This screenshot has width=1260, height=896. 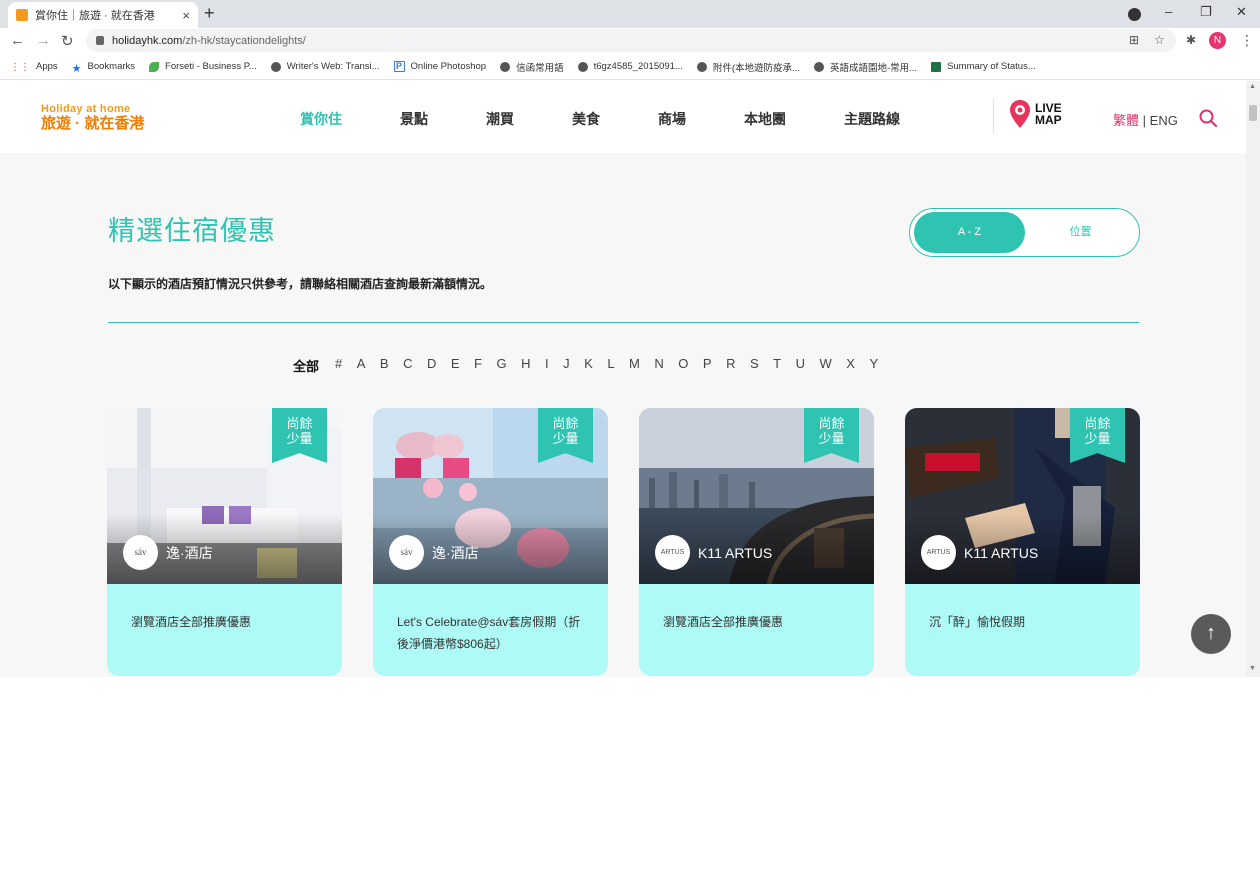 What do you see at coordinates (414, 119) in the screenshot?
I see `nav-attractions: 景點` at bounding box center [414, 119].